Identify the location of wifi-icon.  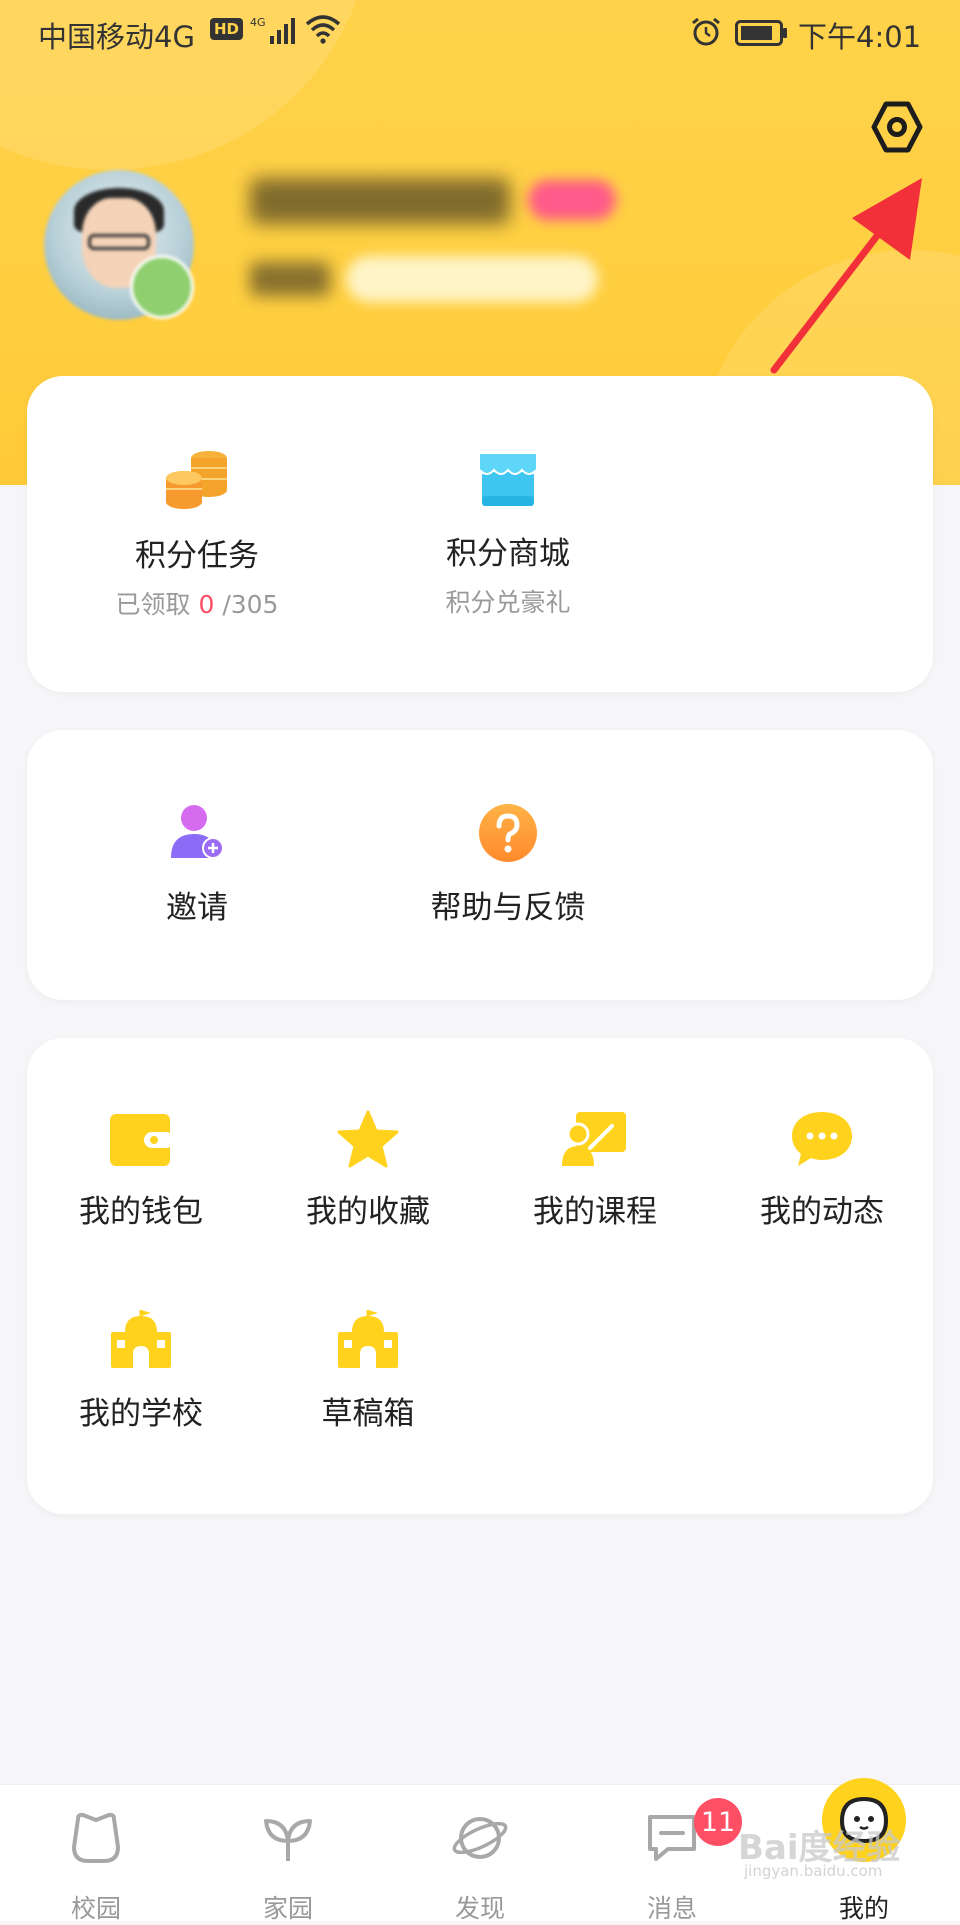
(323, 31).